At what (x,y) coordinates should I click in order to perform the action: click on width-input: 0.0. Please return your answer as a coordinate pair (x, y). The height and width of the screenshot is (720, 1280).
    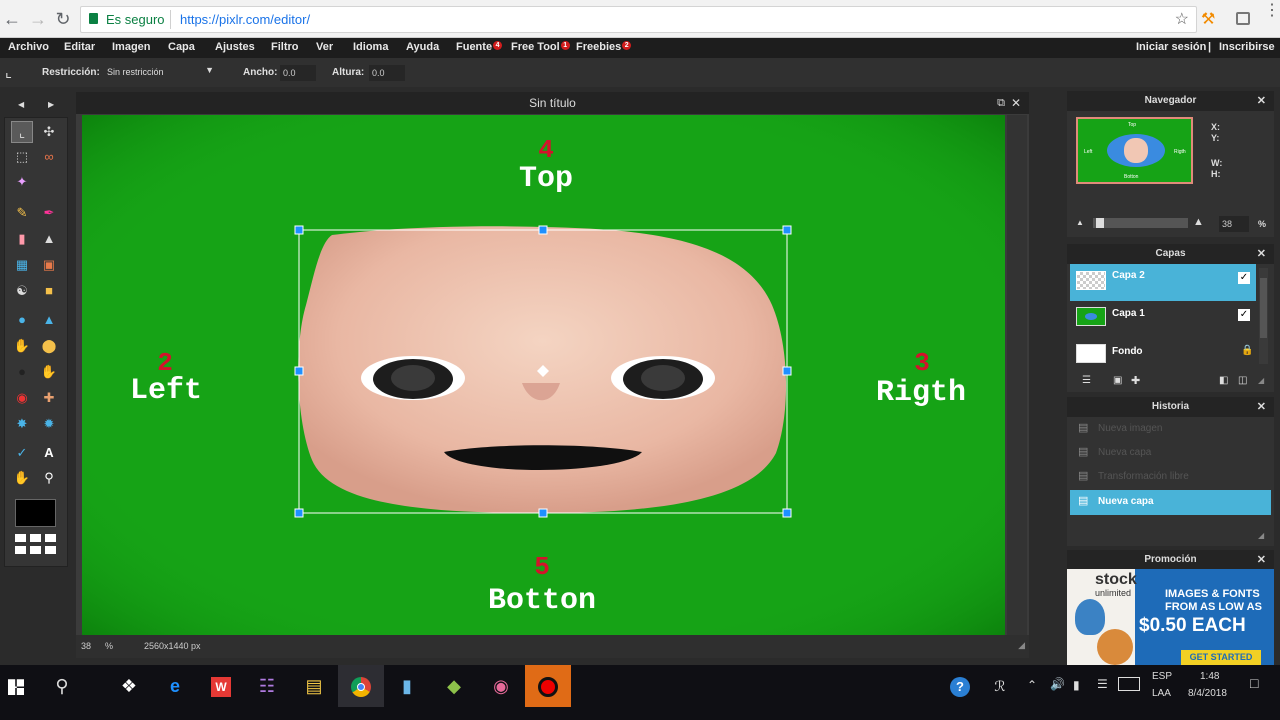
    Looking at the image, I should click on (298, 73).